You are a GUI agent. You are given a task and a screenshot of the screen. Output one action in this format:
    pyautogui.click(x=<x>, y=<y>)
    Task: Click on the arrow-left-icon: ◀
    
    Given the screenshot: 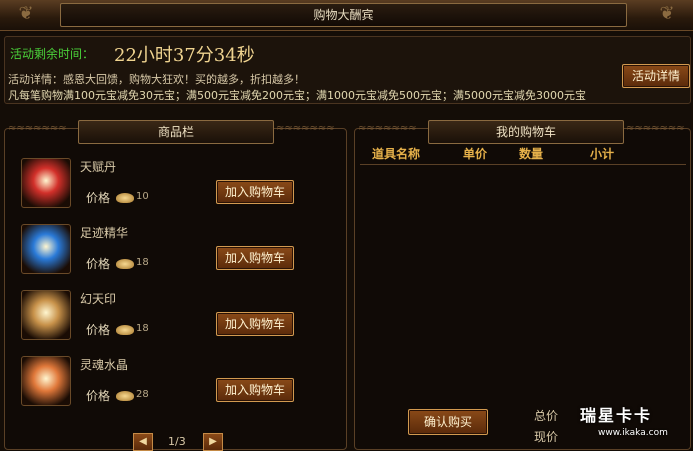 What is the action you would take?
    pyautogui.click(x=143, y=441)
    